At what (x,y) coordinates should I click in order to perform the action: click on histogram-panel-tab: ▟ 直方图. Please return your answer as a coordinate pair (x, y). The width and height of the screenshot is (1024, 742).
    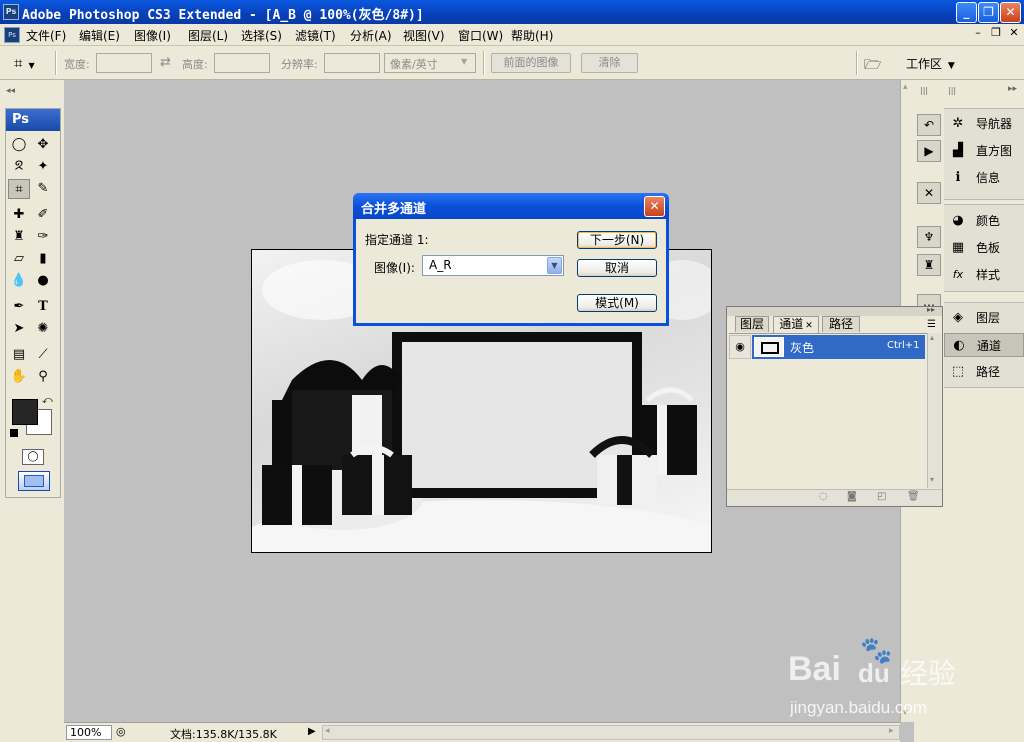
    Looking at the image, I should click on (984, 151).